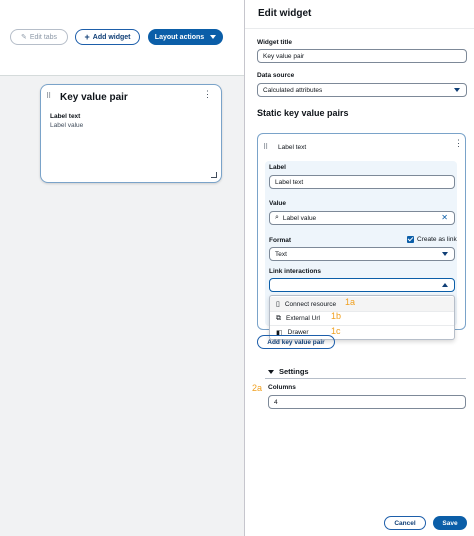  I want to click on add-widget-button: + Add widget, so click(107, 37).